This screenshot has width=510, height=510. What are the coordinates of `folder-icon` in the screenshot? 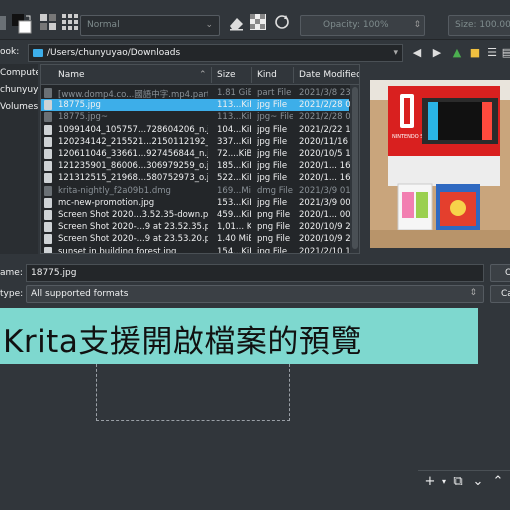 It's located at (38, 53).